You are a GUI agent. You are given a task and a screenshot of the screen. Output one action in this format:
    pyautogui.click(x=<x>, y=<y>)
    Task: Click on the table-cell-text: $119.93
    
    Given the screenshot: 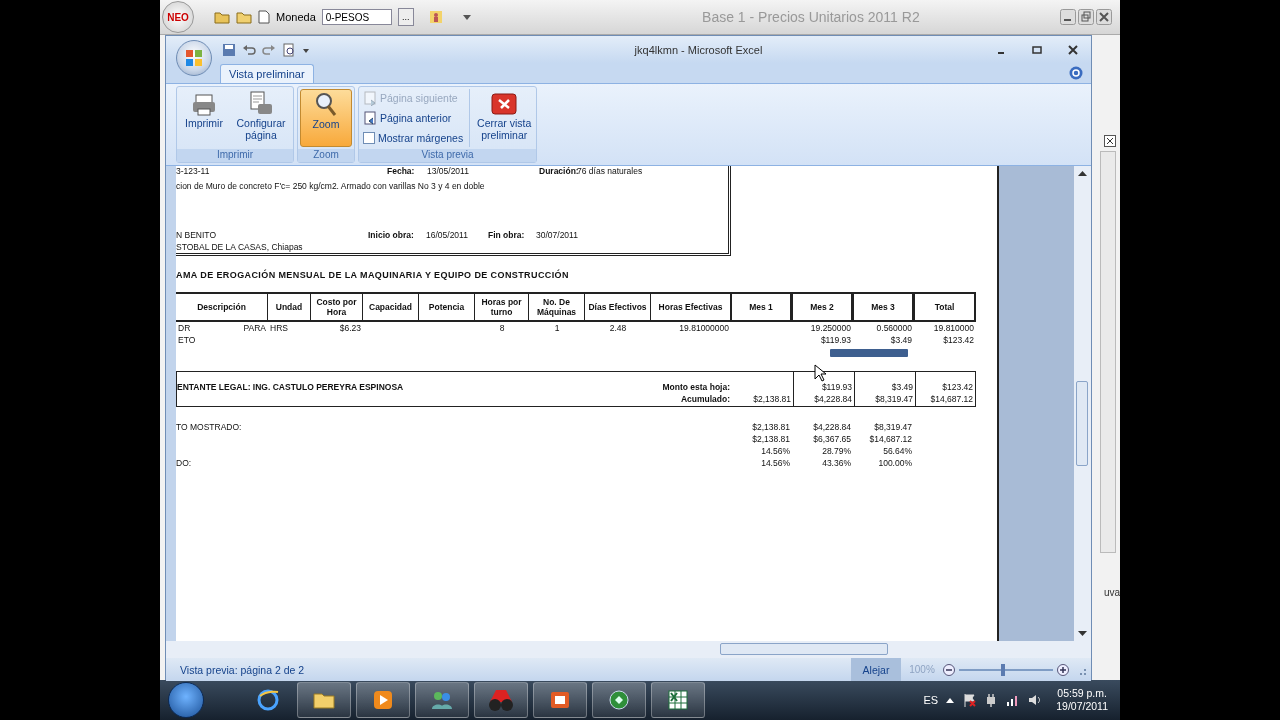 What is the action you would take?
    pyautogui.click(x=835, y=340)
    